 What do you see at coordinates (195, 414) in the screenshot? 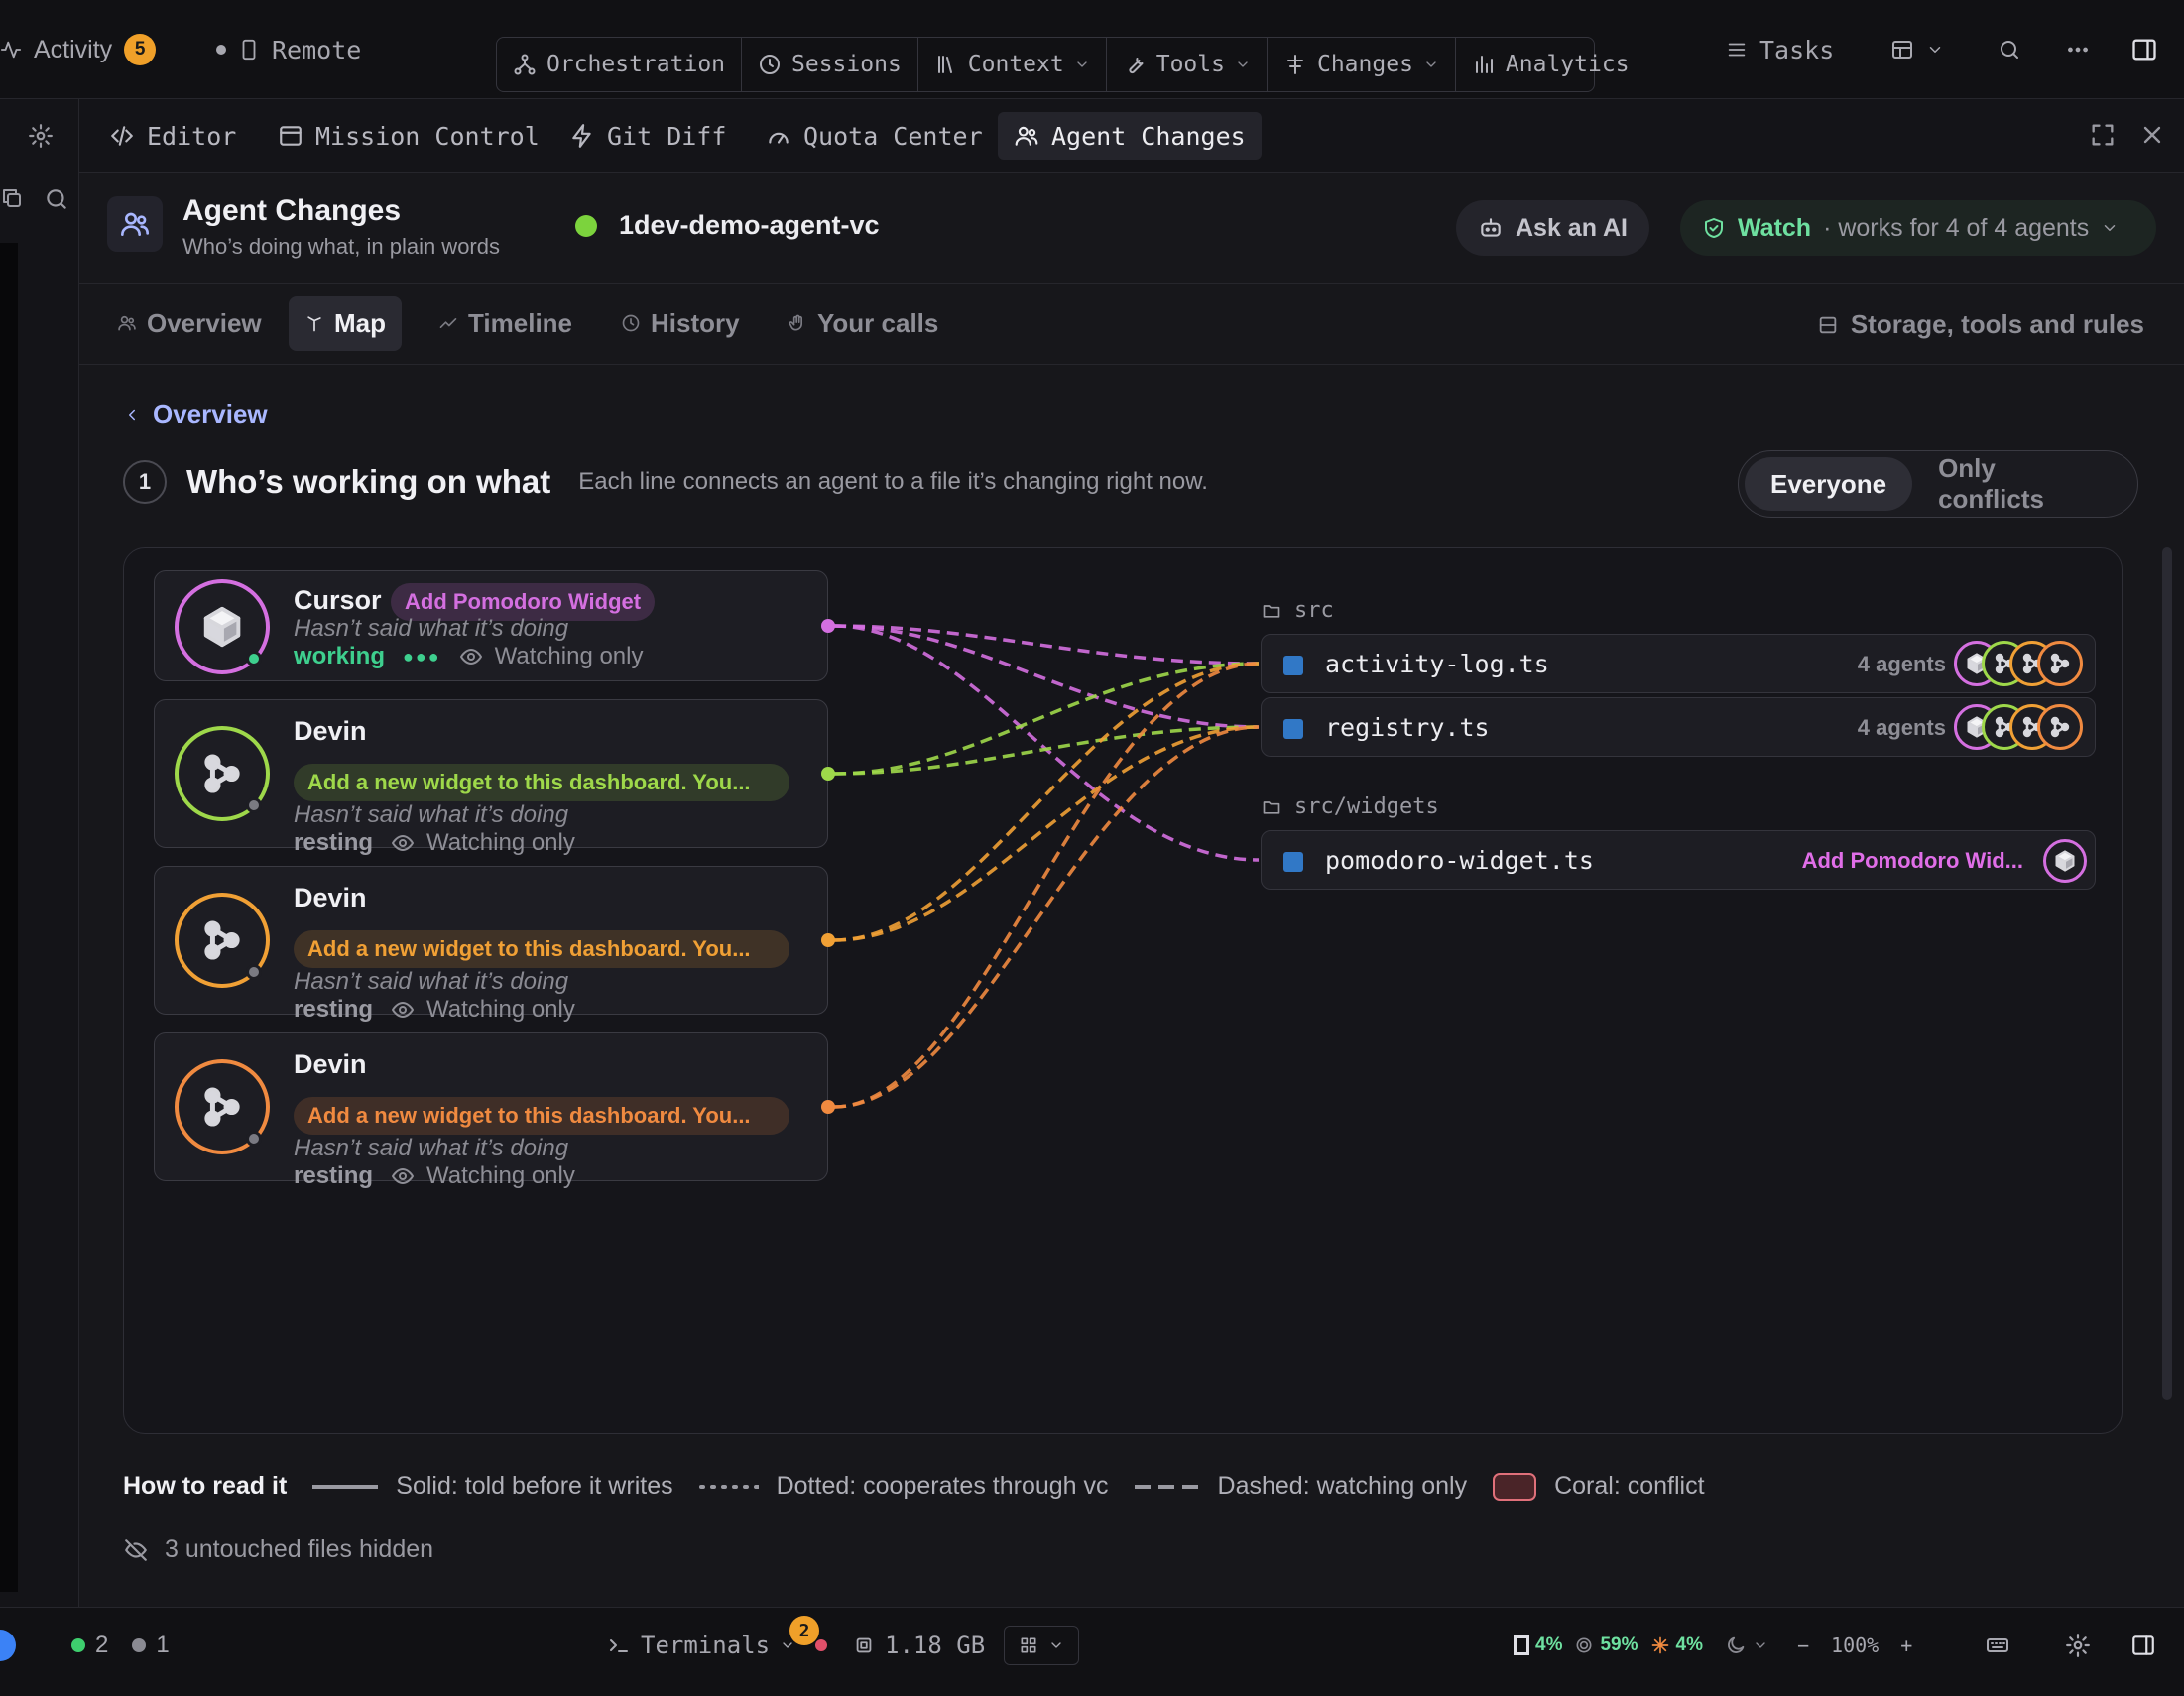
I see `back-to-overview-link: Overview` at bounding box center [195, 414].